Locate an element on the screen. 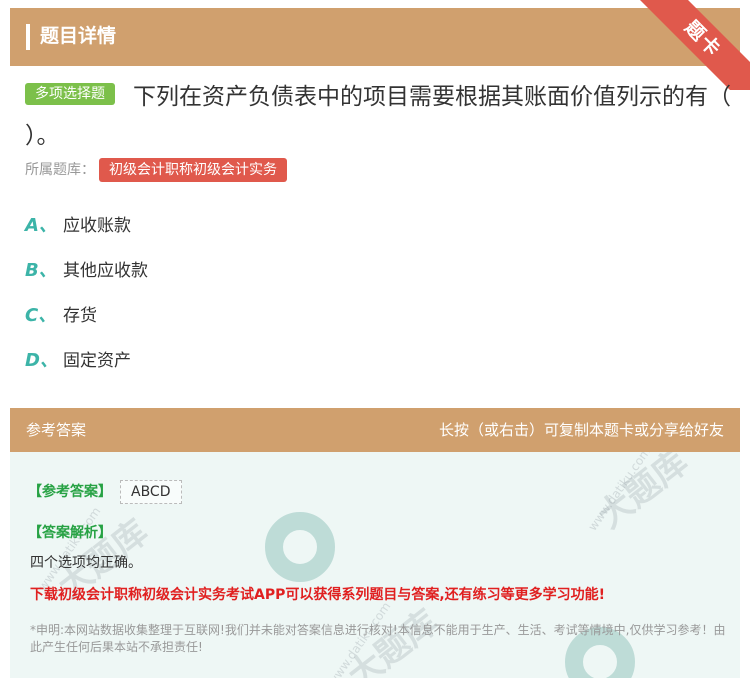  header-bar-icon is located at coordinates (28, 37).